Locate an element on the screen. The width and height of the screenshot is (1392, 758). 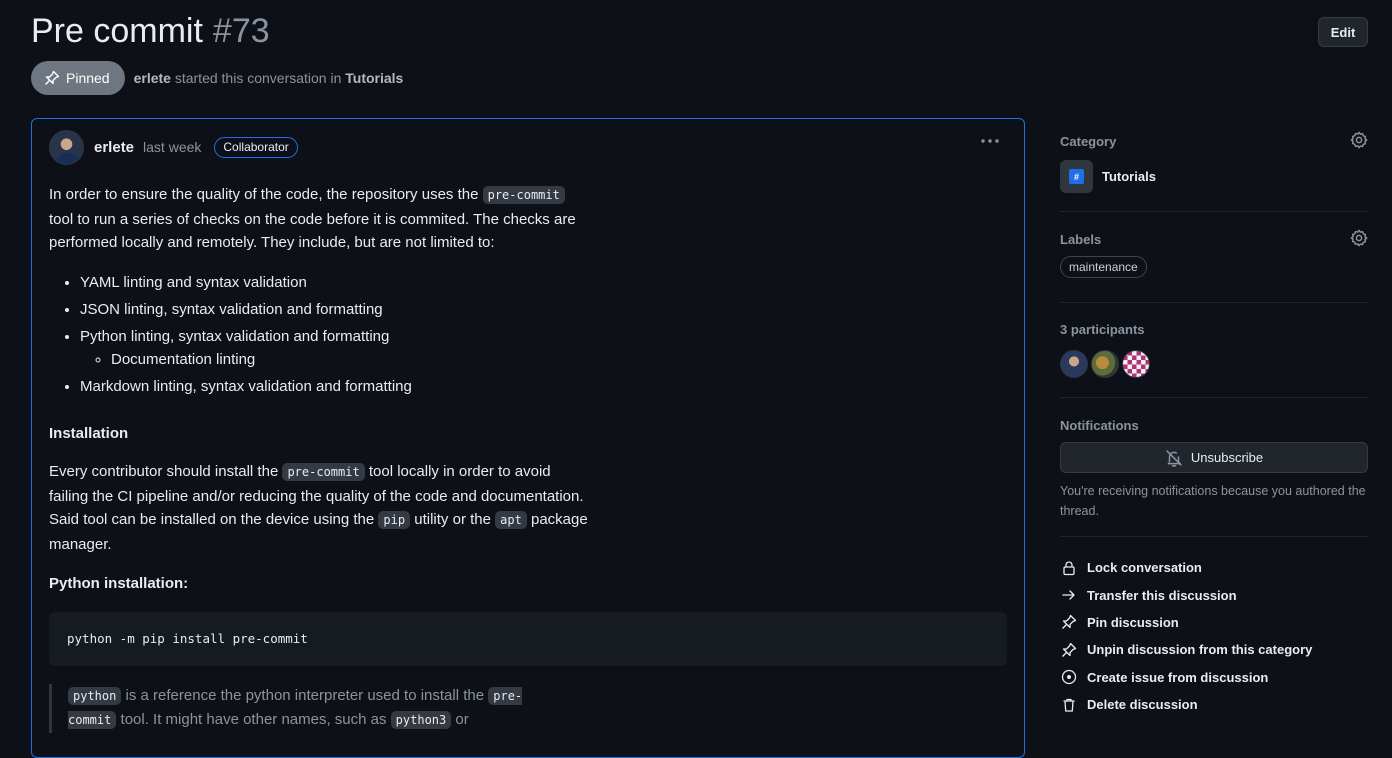
install-text-3: utility or the is located at coordinates (453, 519).